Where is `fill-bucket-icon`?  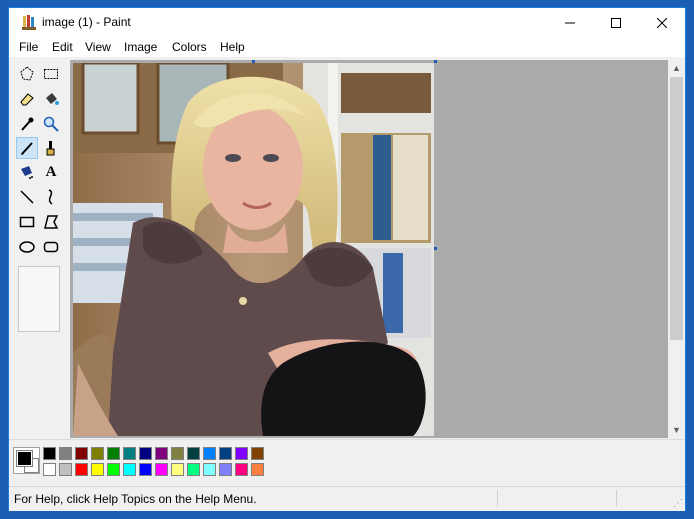
fill-bucket-icon is located at coordinates (52, 99).